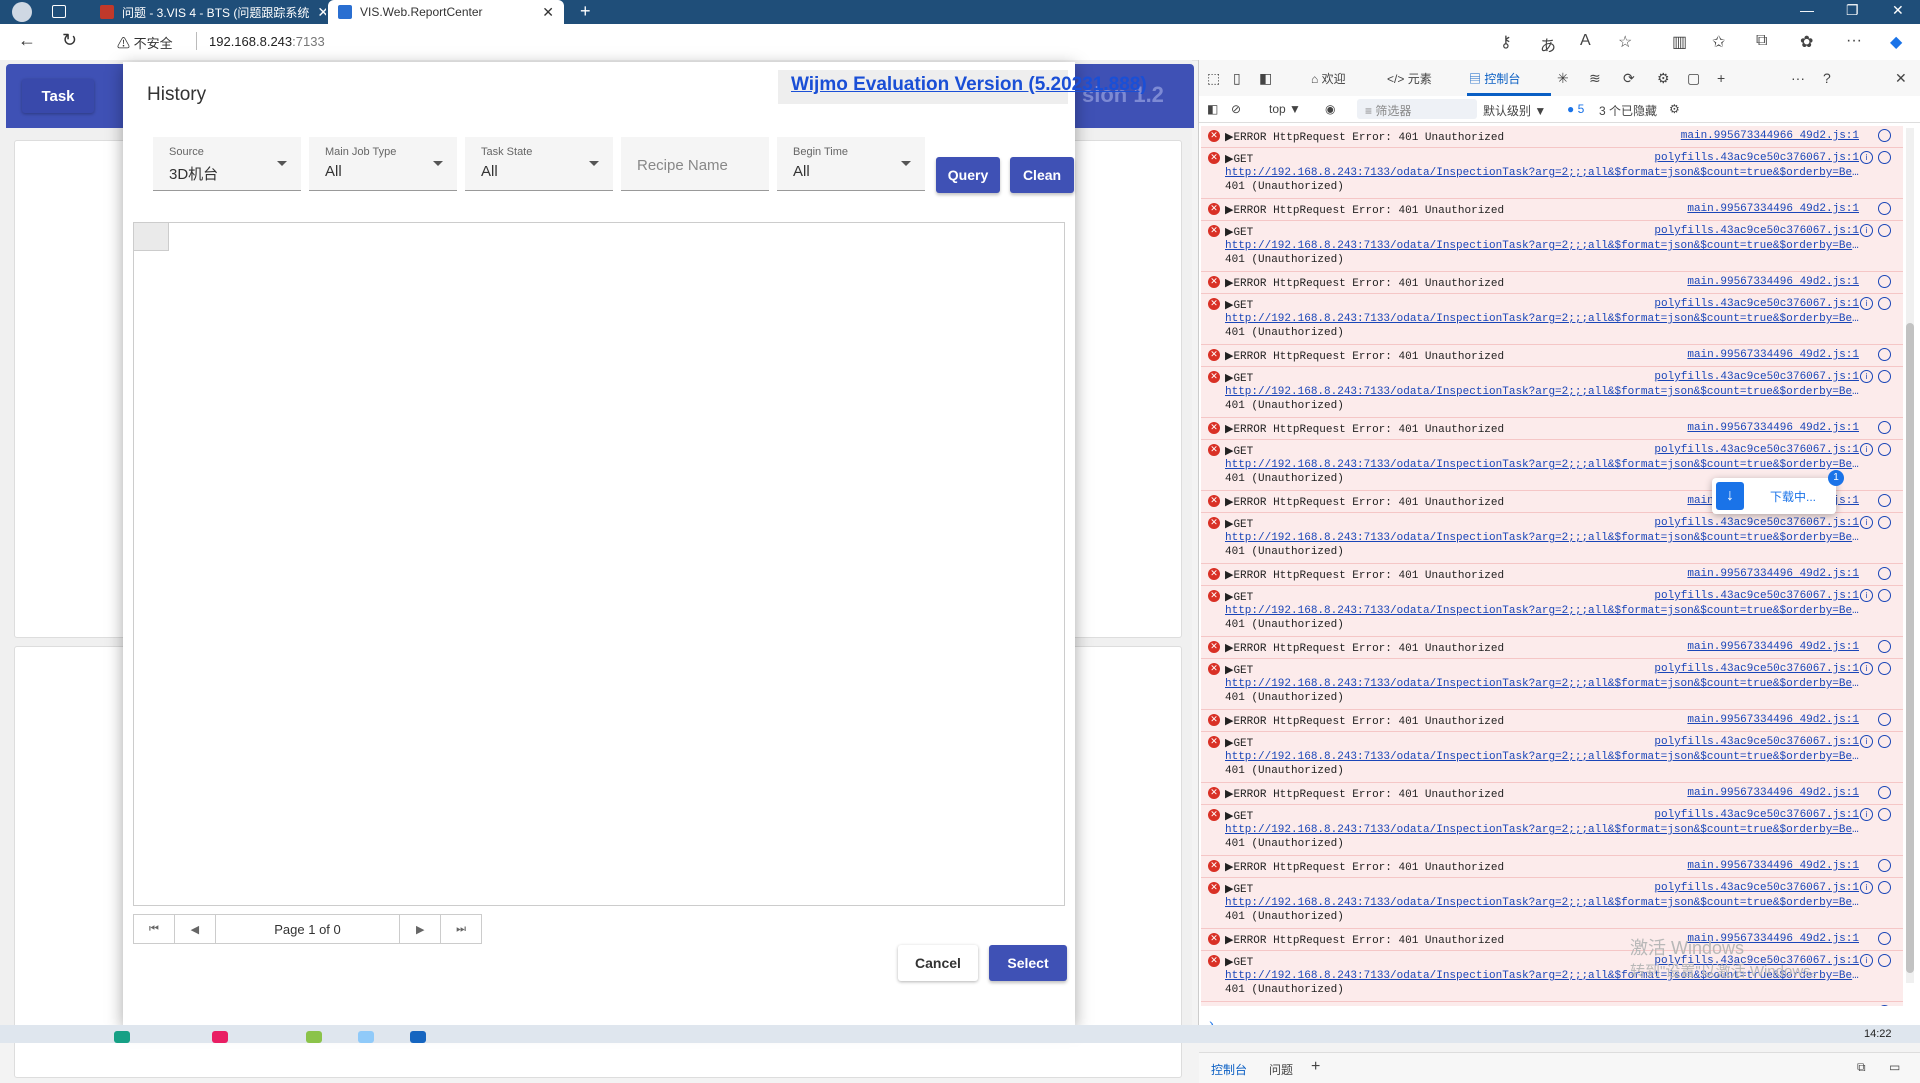 The image size is (1920, 1083). I want to click on download-progress-popup: ↓ 下载中... 1, so click(1778, 492).